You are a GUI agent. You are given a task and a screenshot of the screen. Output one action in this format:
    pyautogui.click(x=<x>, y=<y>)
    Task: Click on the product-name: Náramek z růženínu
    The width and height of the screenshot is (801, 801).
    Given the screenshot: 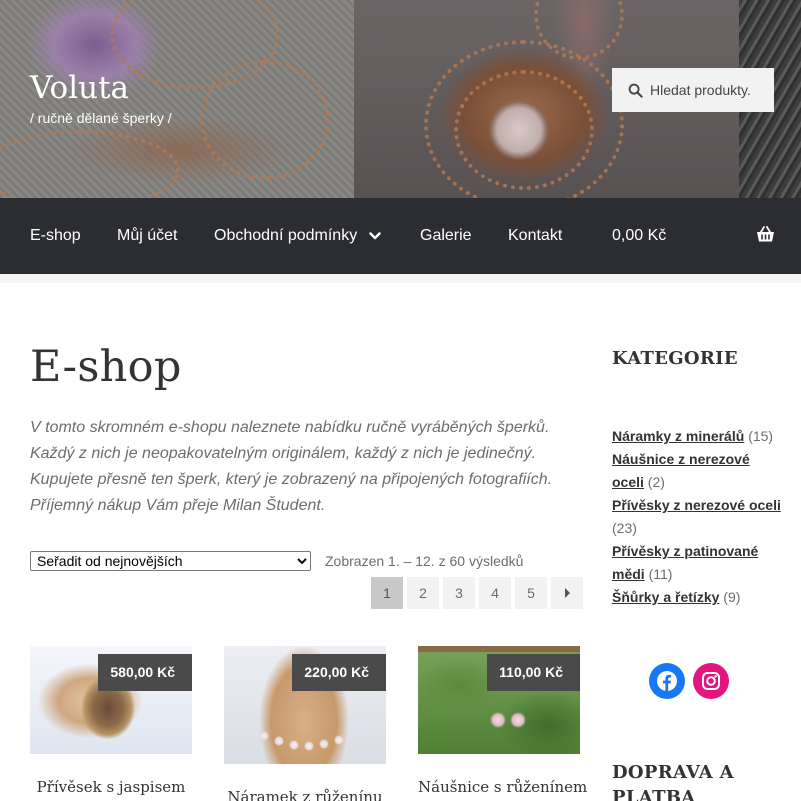 What is the action you would take?
    pyautogui.click(x=305, y=794)
    